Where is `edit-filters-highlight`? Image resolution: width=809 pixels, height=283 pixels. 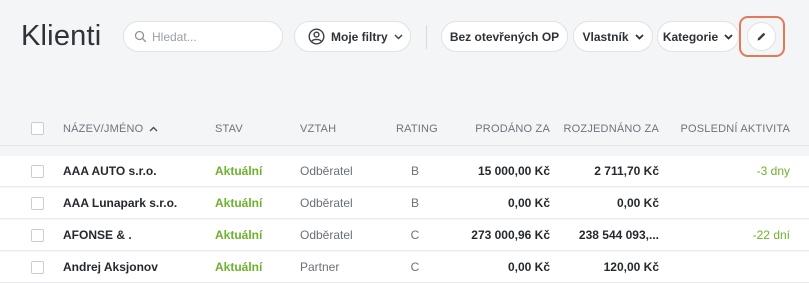
edit-filters-highlight is located at coordinates (762, 36).